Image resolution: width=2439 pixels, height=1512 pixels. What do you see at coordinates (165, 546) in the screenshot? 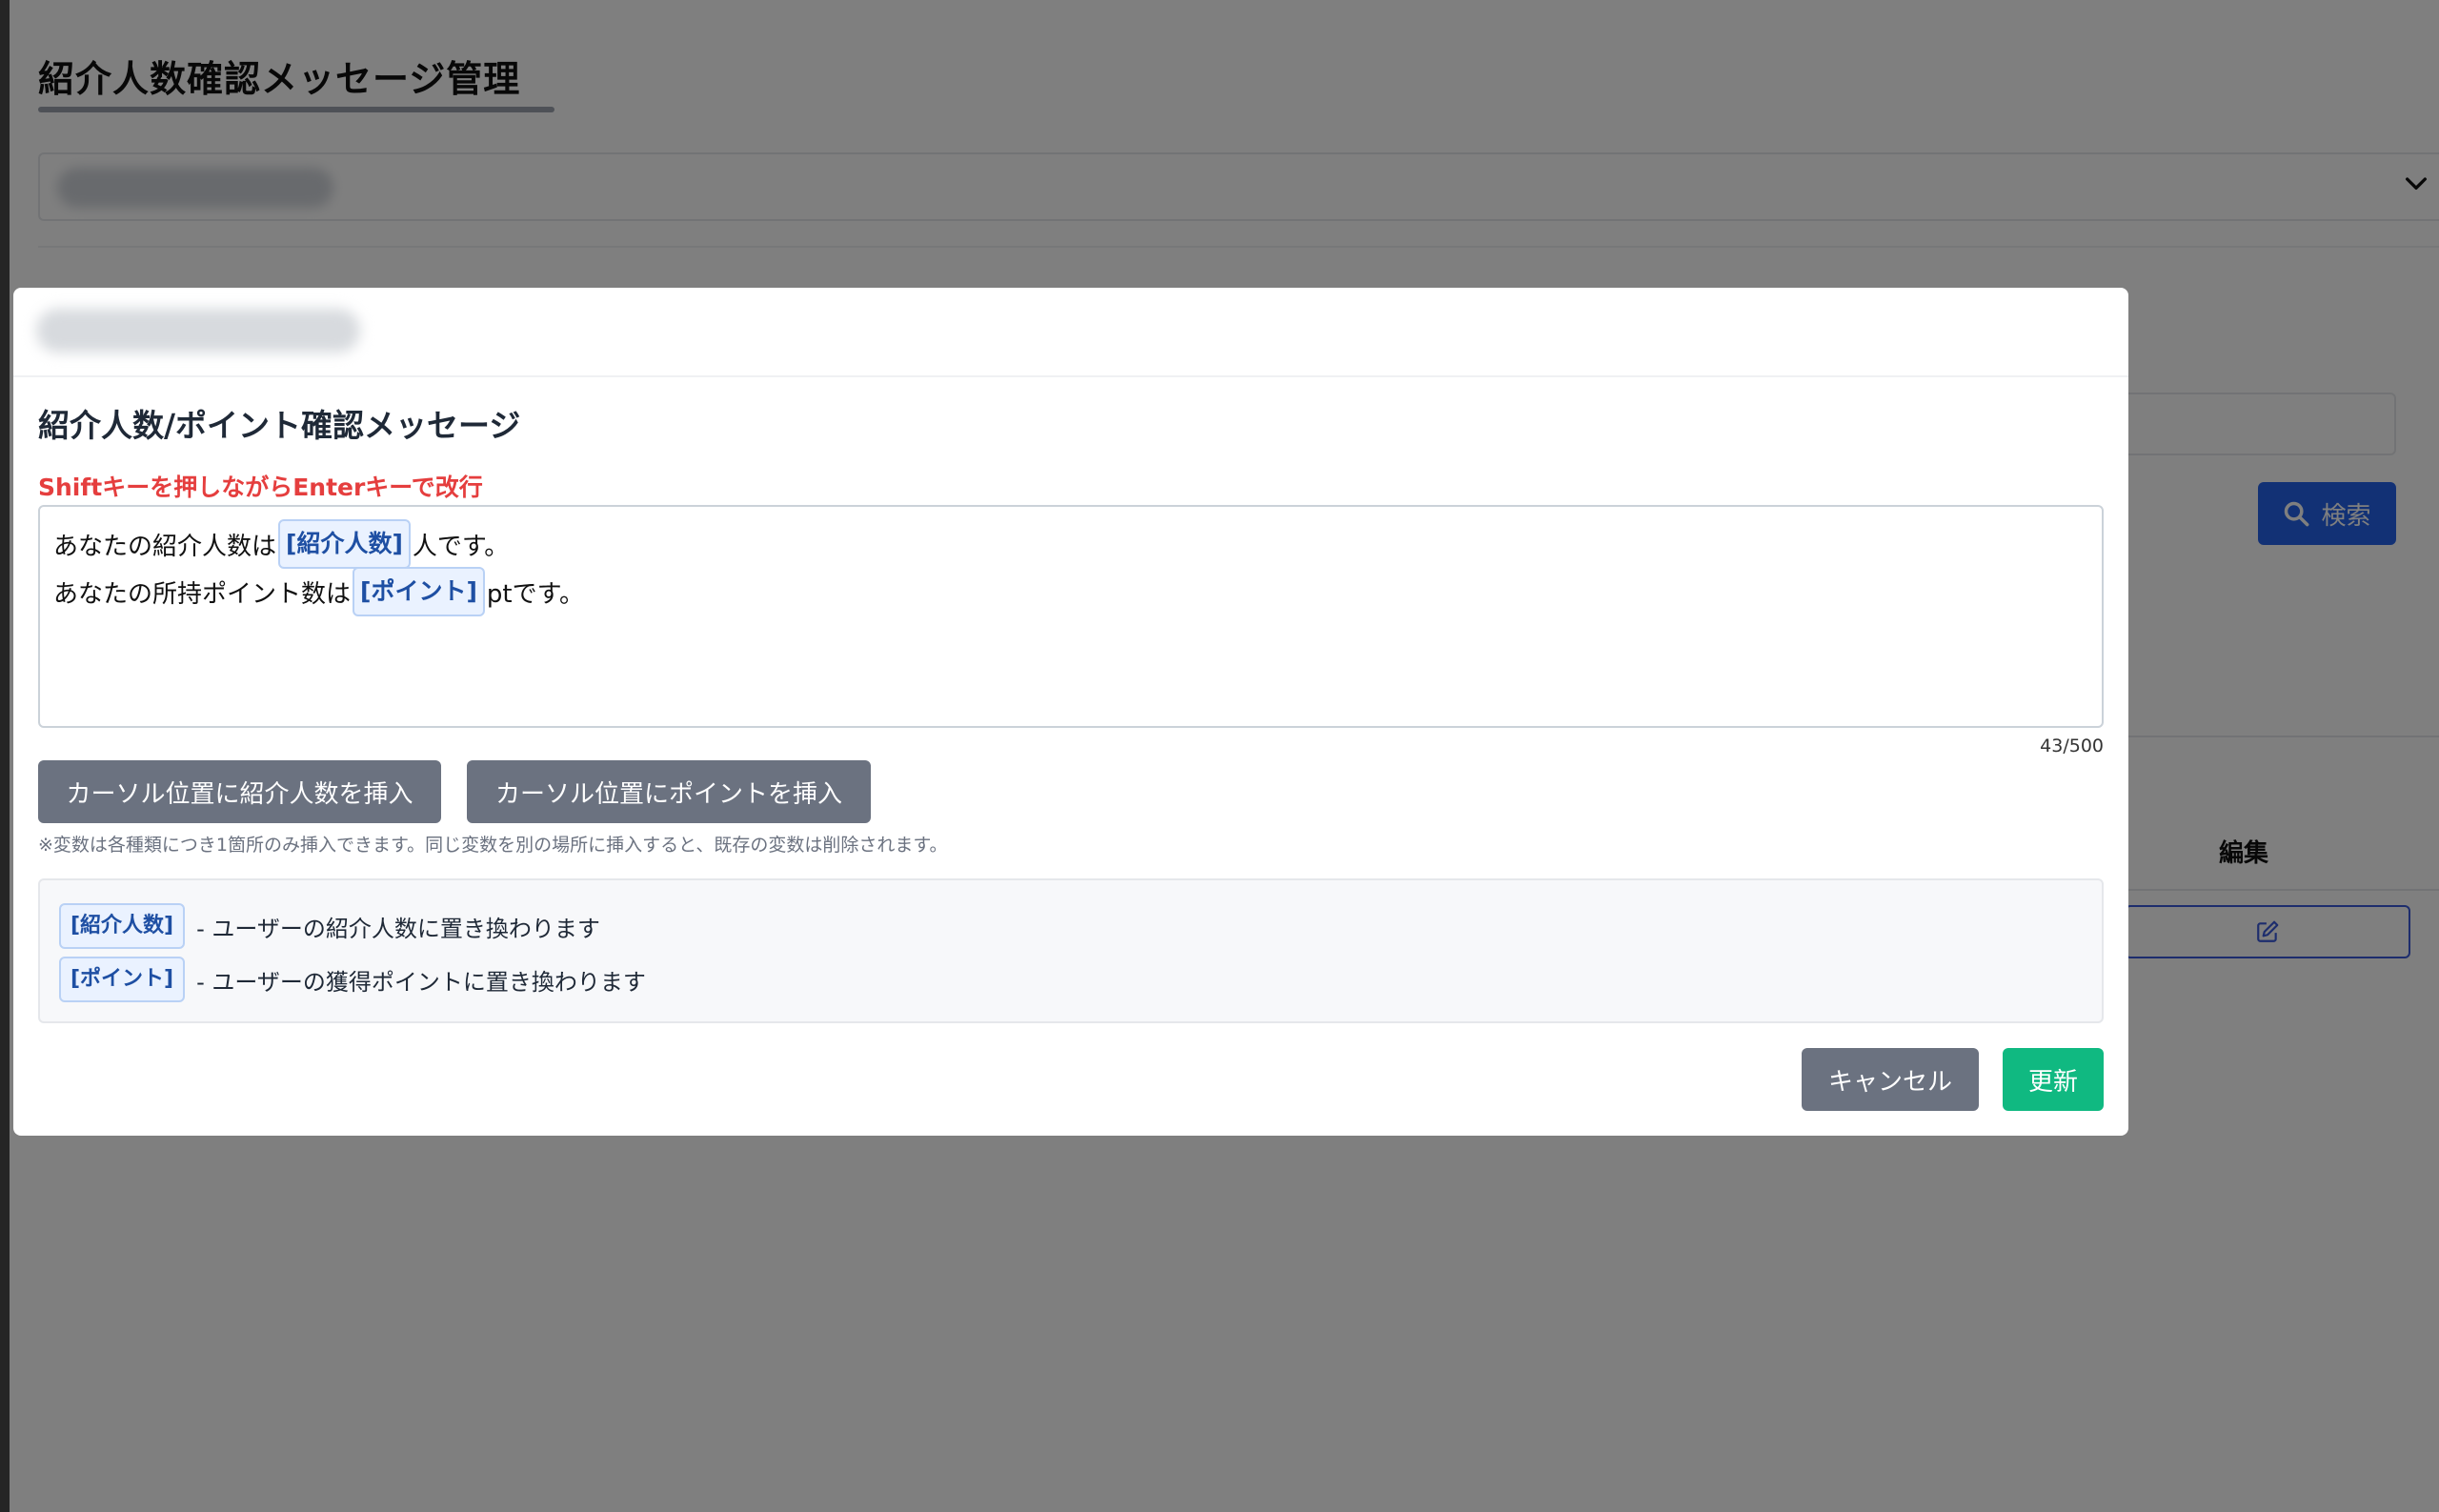
I see `message-text: あなたの紹介人数は` at bounding box center [165, 546].